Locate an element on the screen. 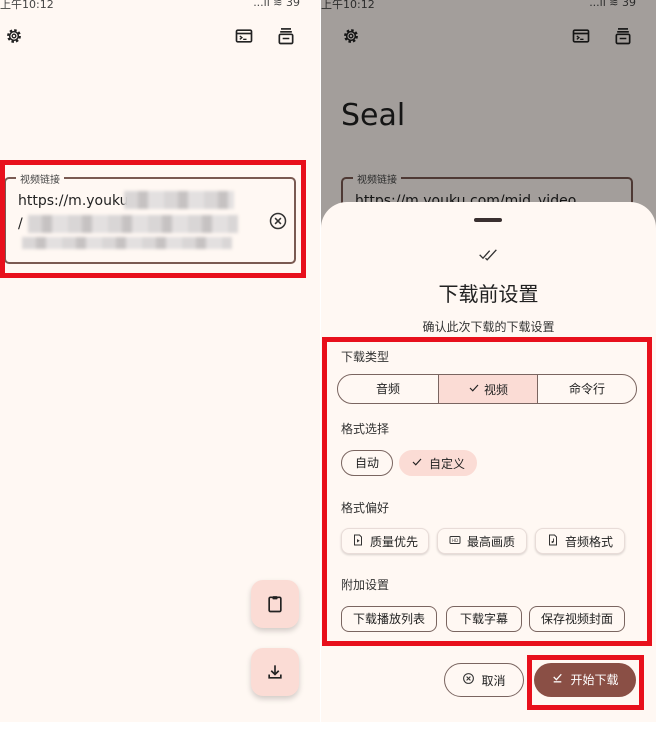 The image size is (656, 731). download-button is located at coordinates (275, 672).